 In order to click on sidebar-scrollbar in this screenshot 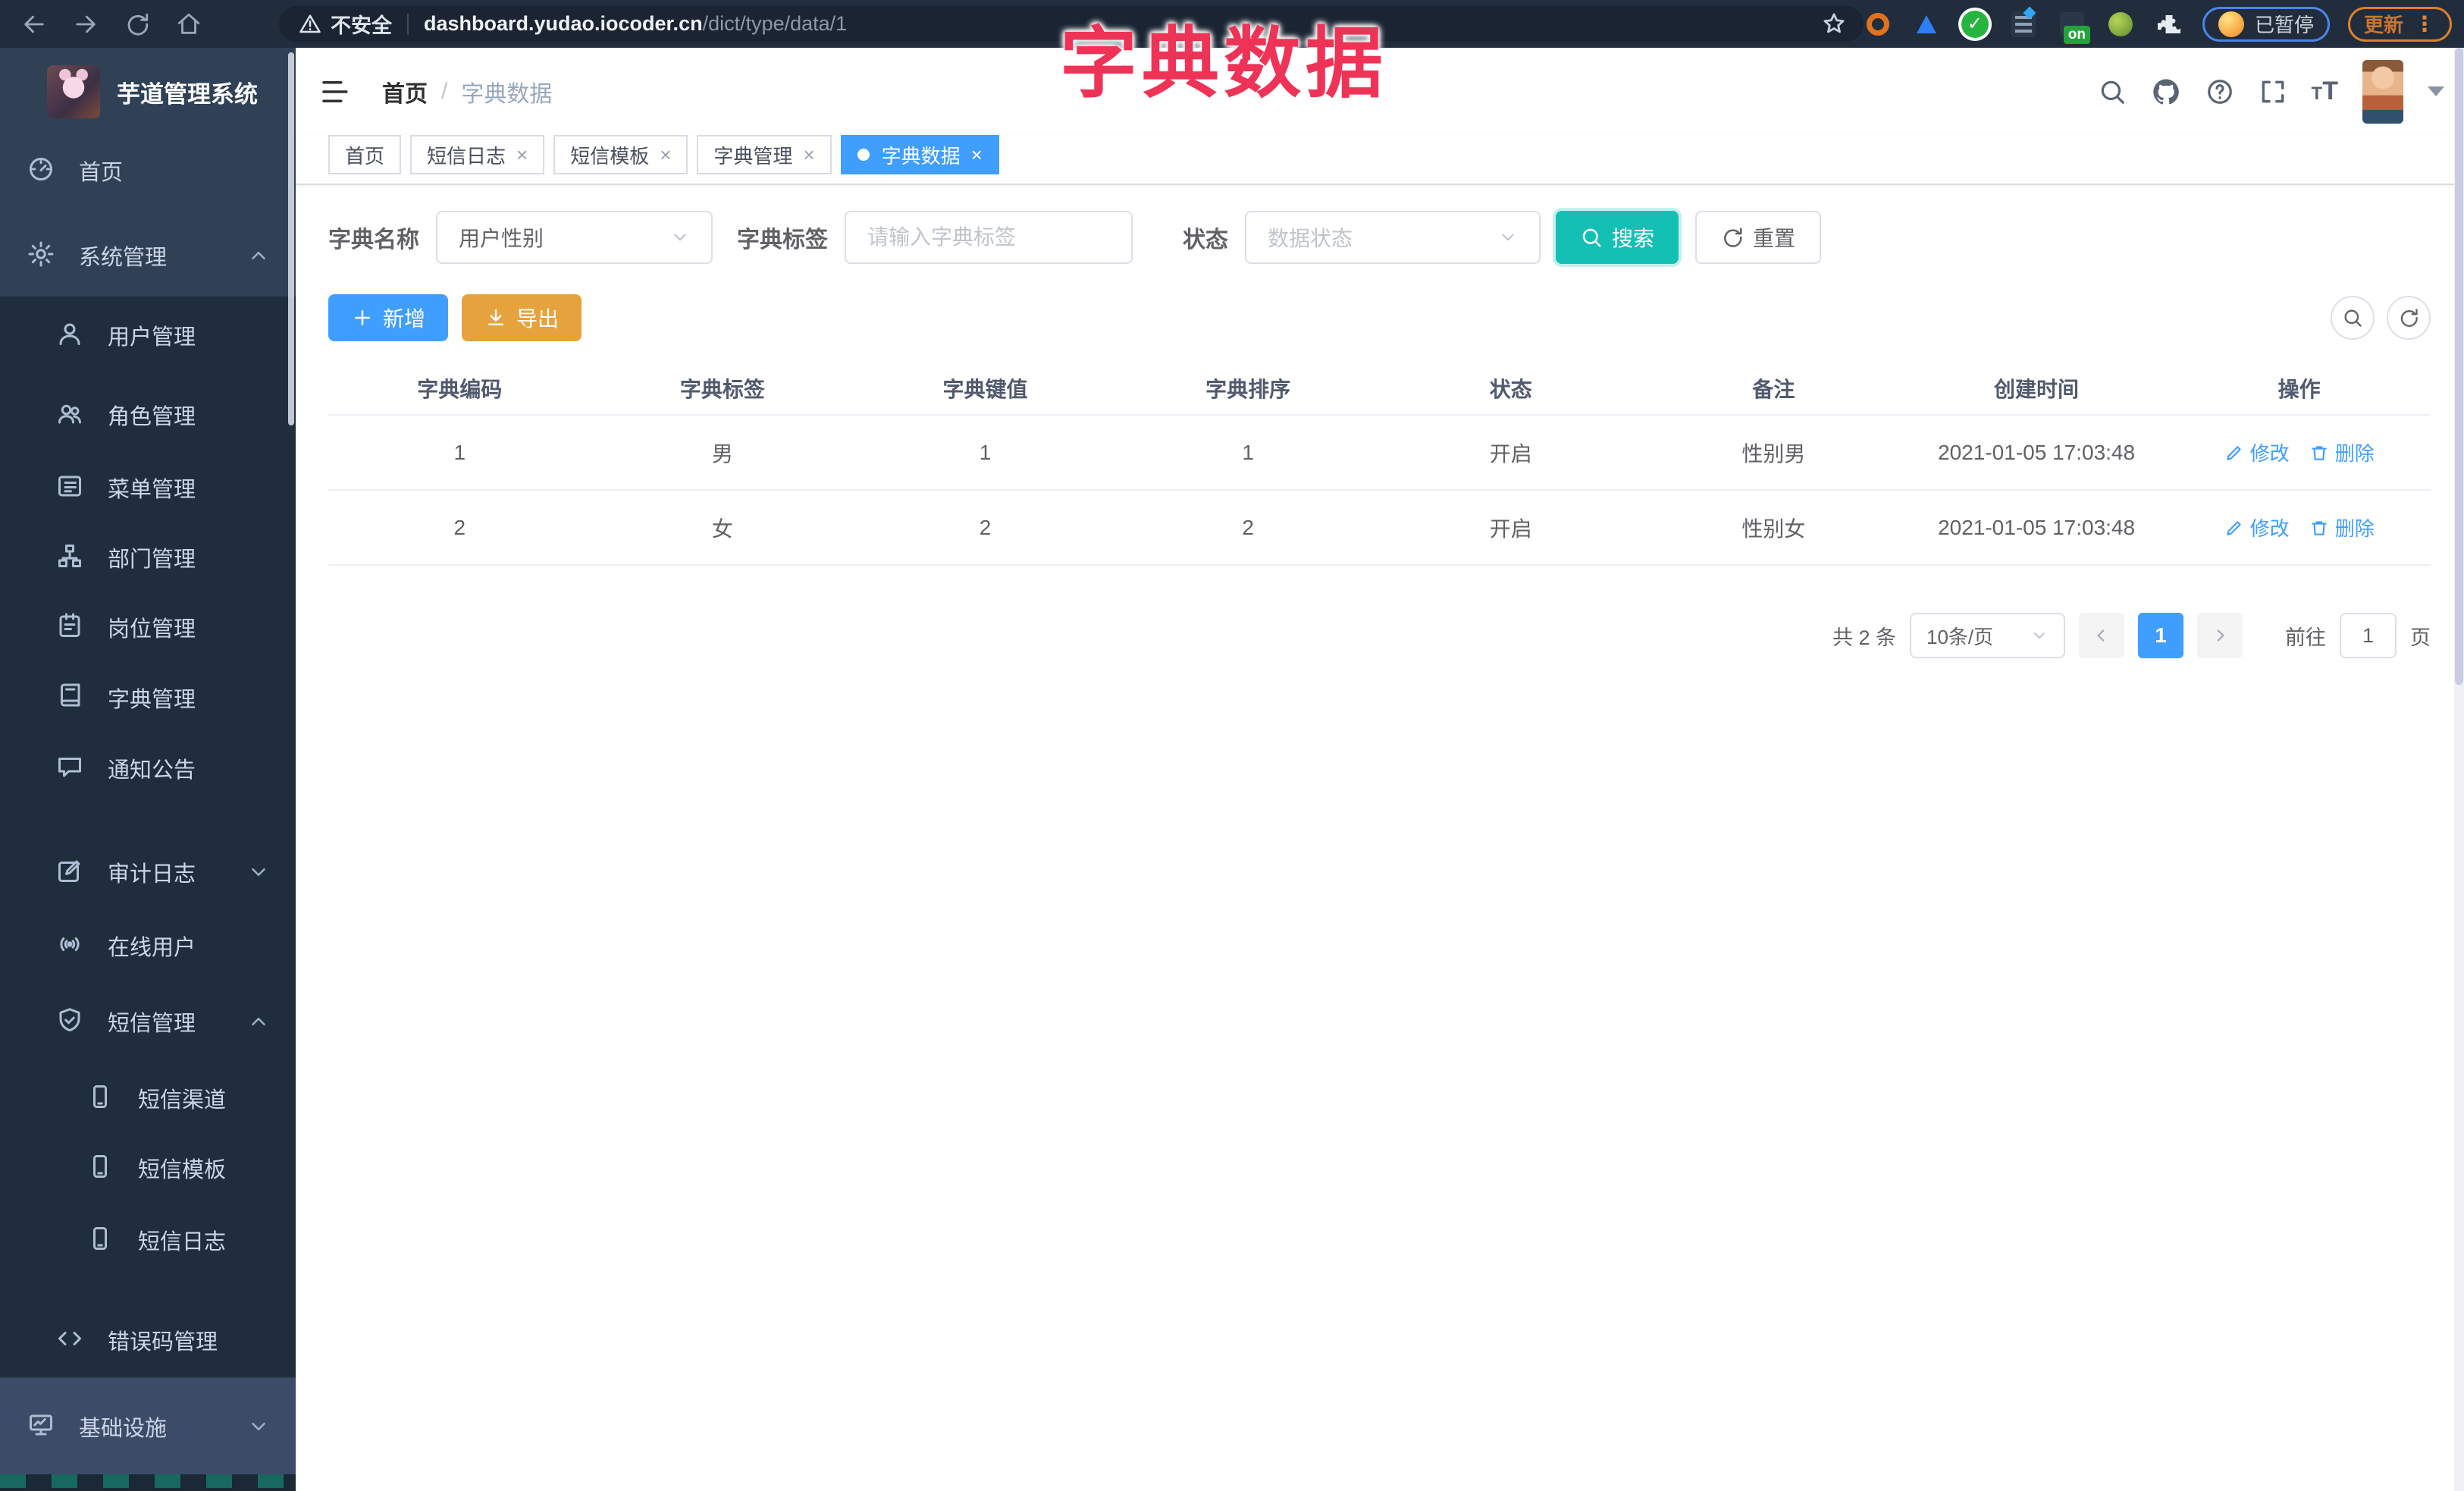, I will do `click(291, 238)`.